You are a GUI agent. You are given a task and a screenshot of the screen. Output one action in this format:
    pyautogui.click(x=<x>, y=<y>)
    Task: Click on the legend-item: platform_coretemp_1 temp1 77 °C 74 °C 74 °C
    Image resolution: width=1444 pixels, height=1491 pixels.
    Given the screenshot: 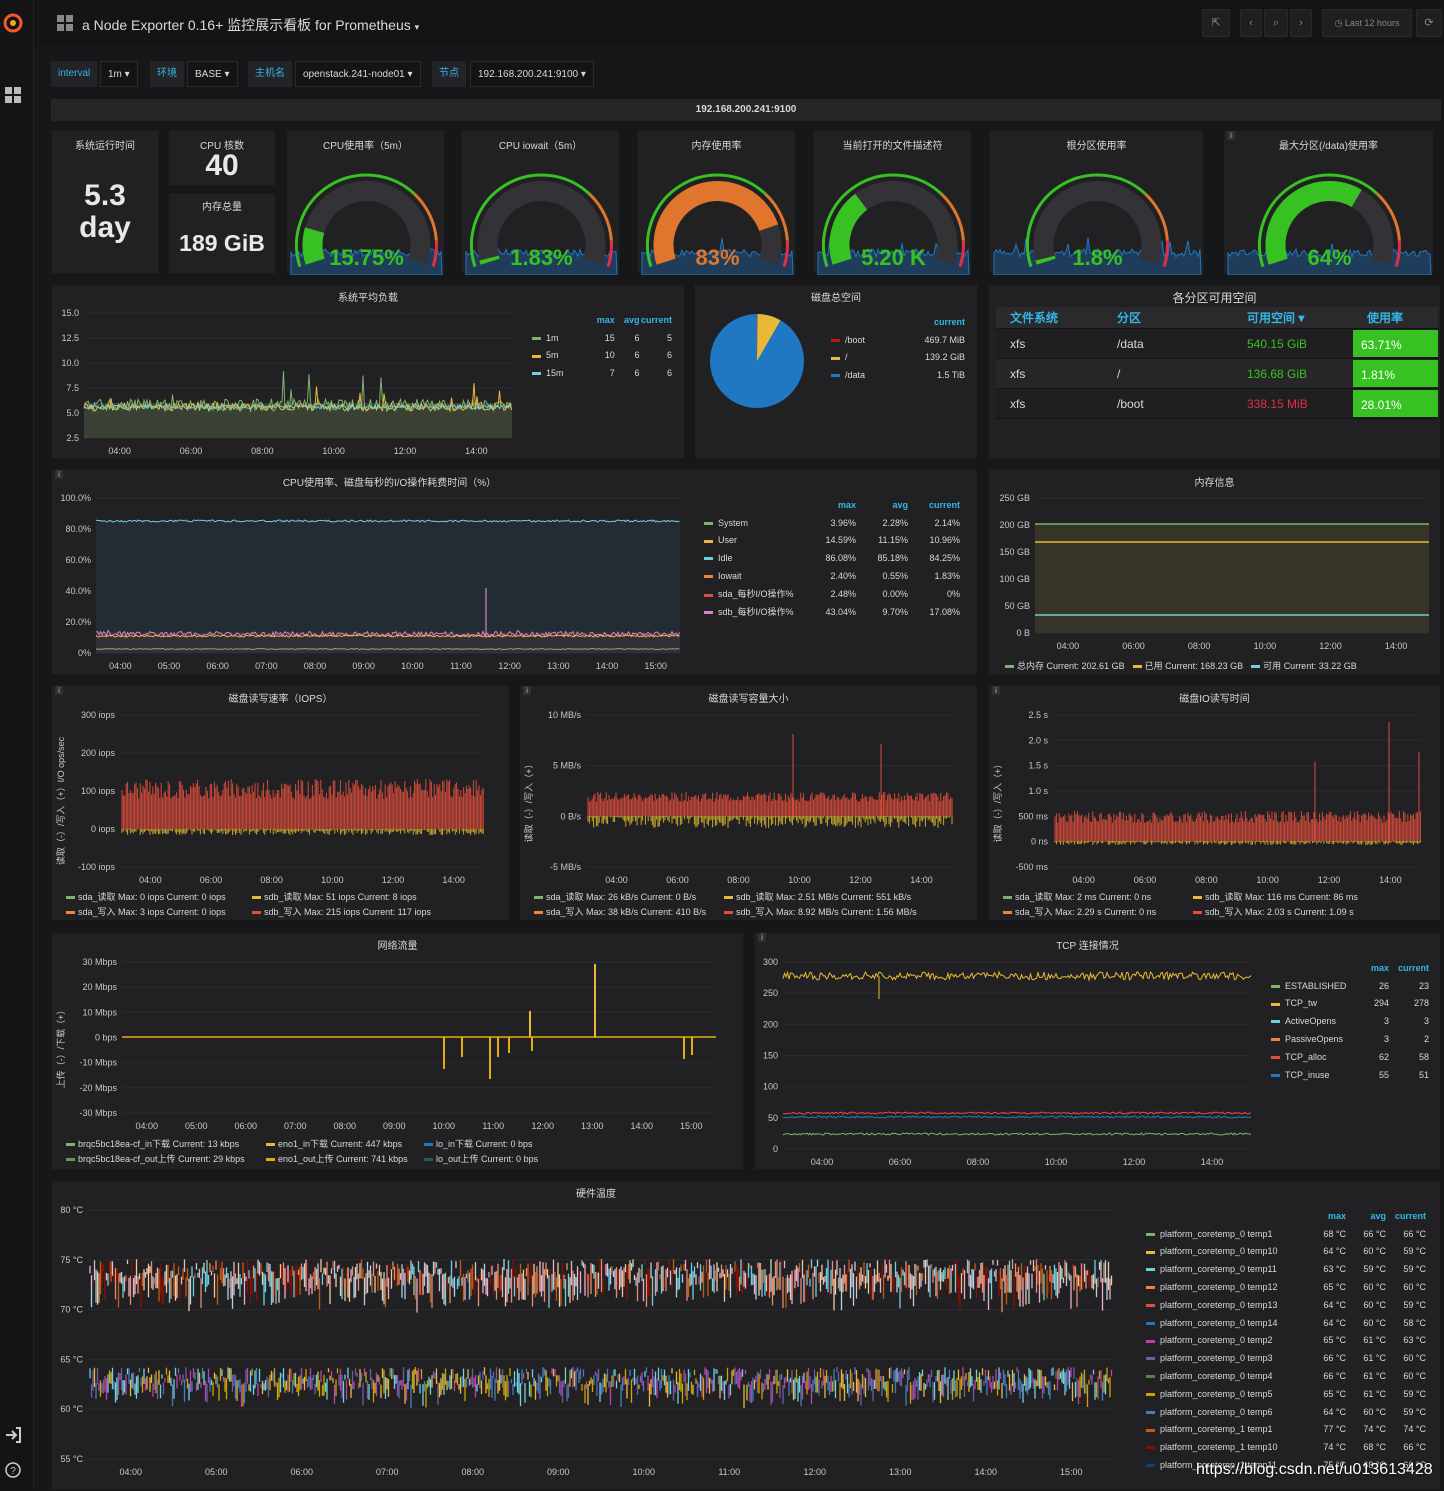 What is the action you would take?
    pyautogui.click(x=1291, y=1430)
    